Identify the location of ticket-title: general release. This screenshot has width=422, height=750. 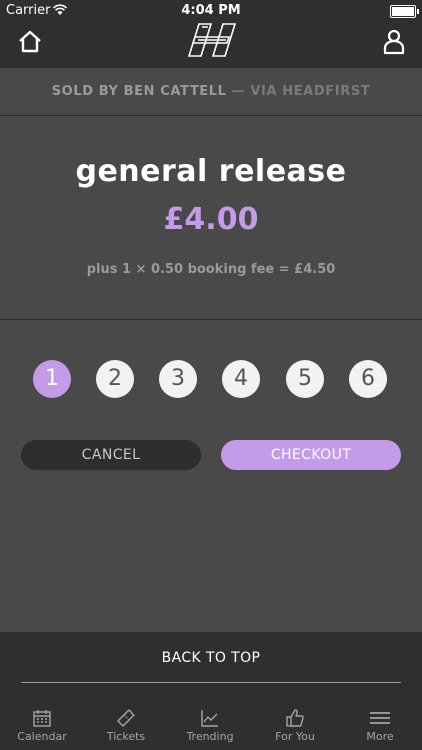
(211, 171).